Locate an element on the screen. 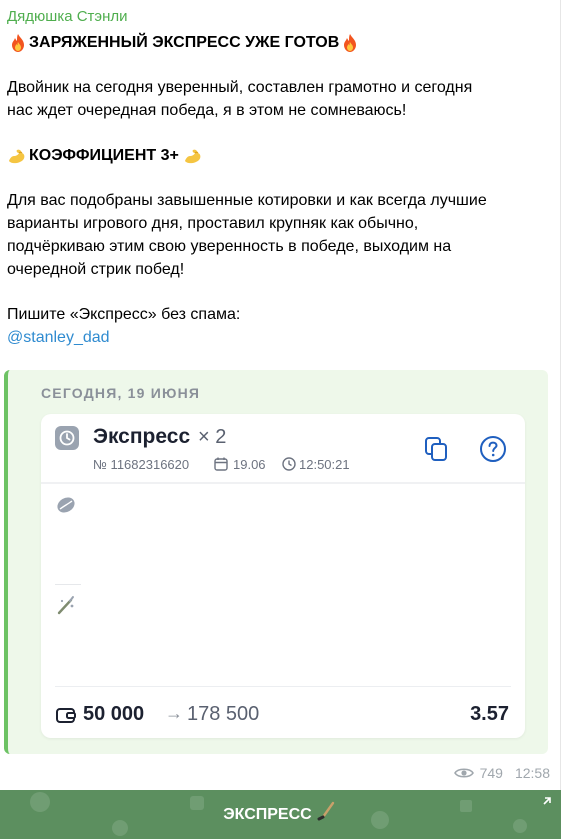 This screenshot has height=839, width=561. cta-text: Пишите «Экспресс» без спама: is located at coordinates (124, 314).